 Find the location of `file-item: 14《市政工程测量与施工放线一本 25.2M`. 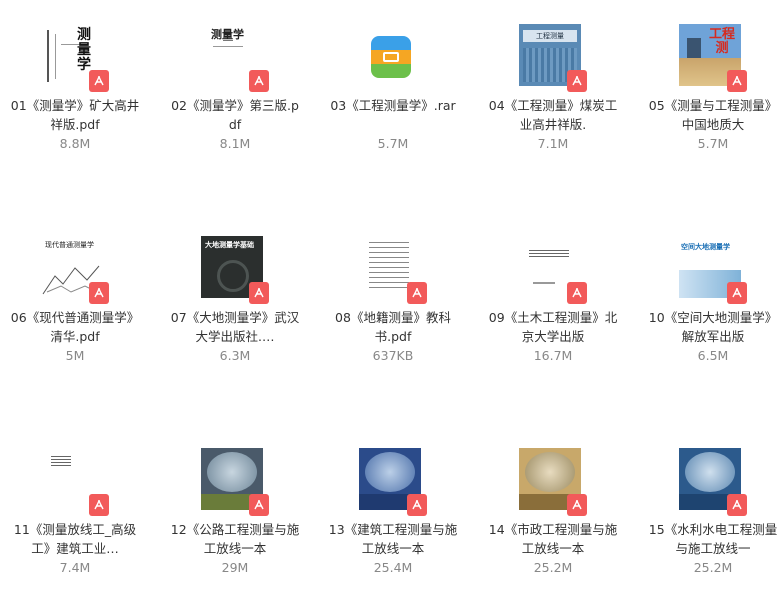

file-item: 14《市政工程测量与施工放线一本 25.2M is located at coordinates (553, 514).